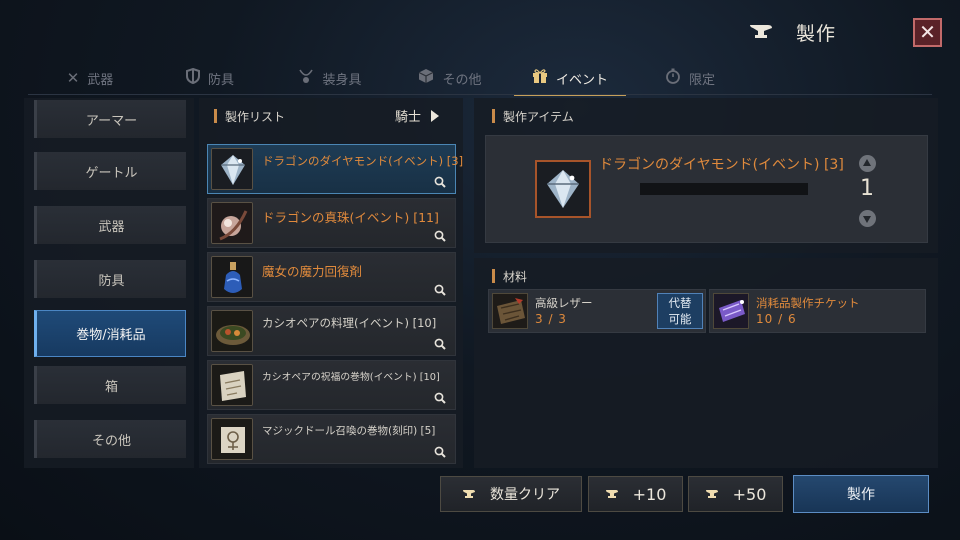 The width and height of the screenshot is (960, 540). I want to click on list-item: 魔女の魔力回復剤, so click(331, 277).